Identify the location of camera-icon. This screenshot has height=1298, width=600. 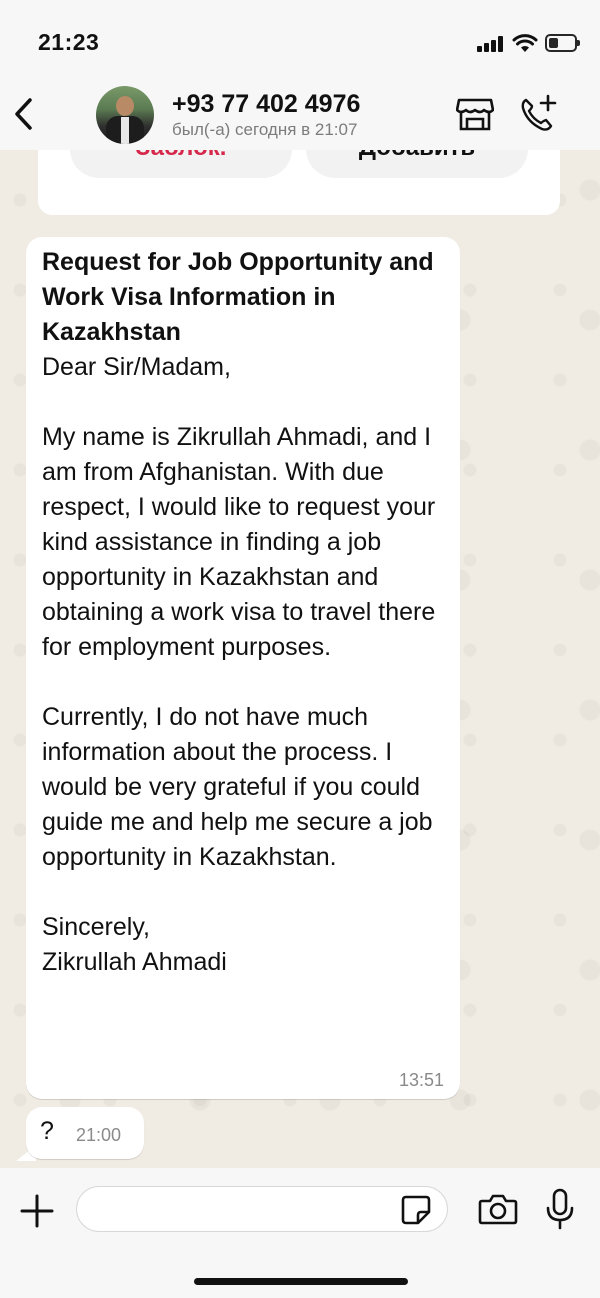
(498, 1209).